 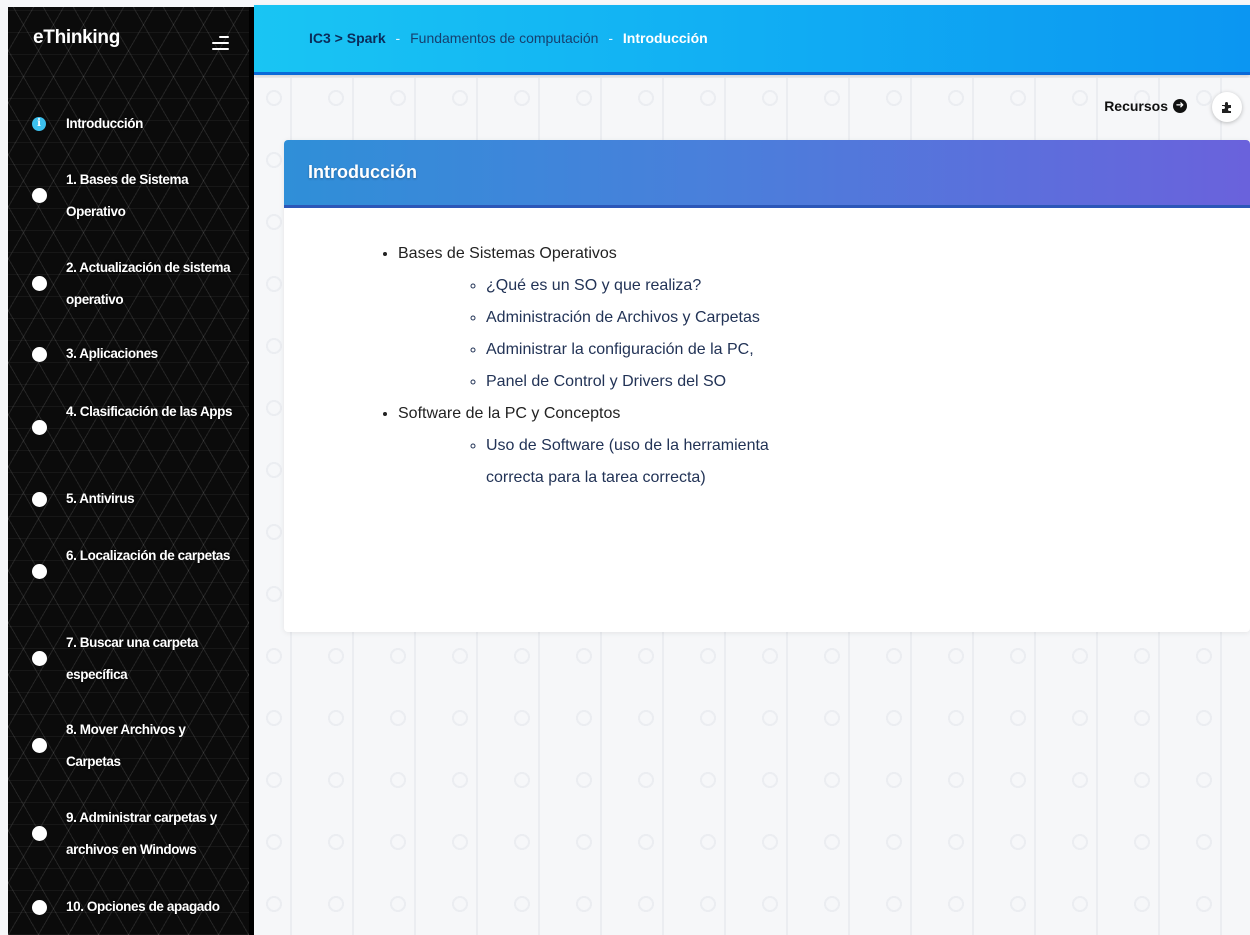 I want to click on recursos-label: Recursos, so click(x=1136, y=106).